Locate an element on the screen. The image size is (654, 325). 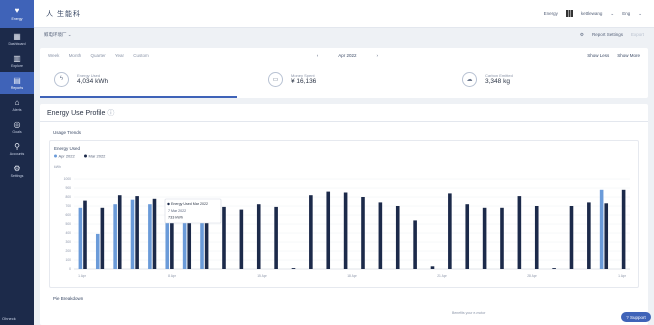
user-menu: kettlewang is located at coordinates (592, 13).